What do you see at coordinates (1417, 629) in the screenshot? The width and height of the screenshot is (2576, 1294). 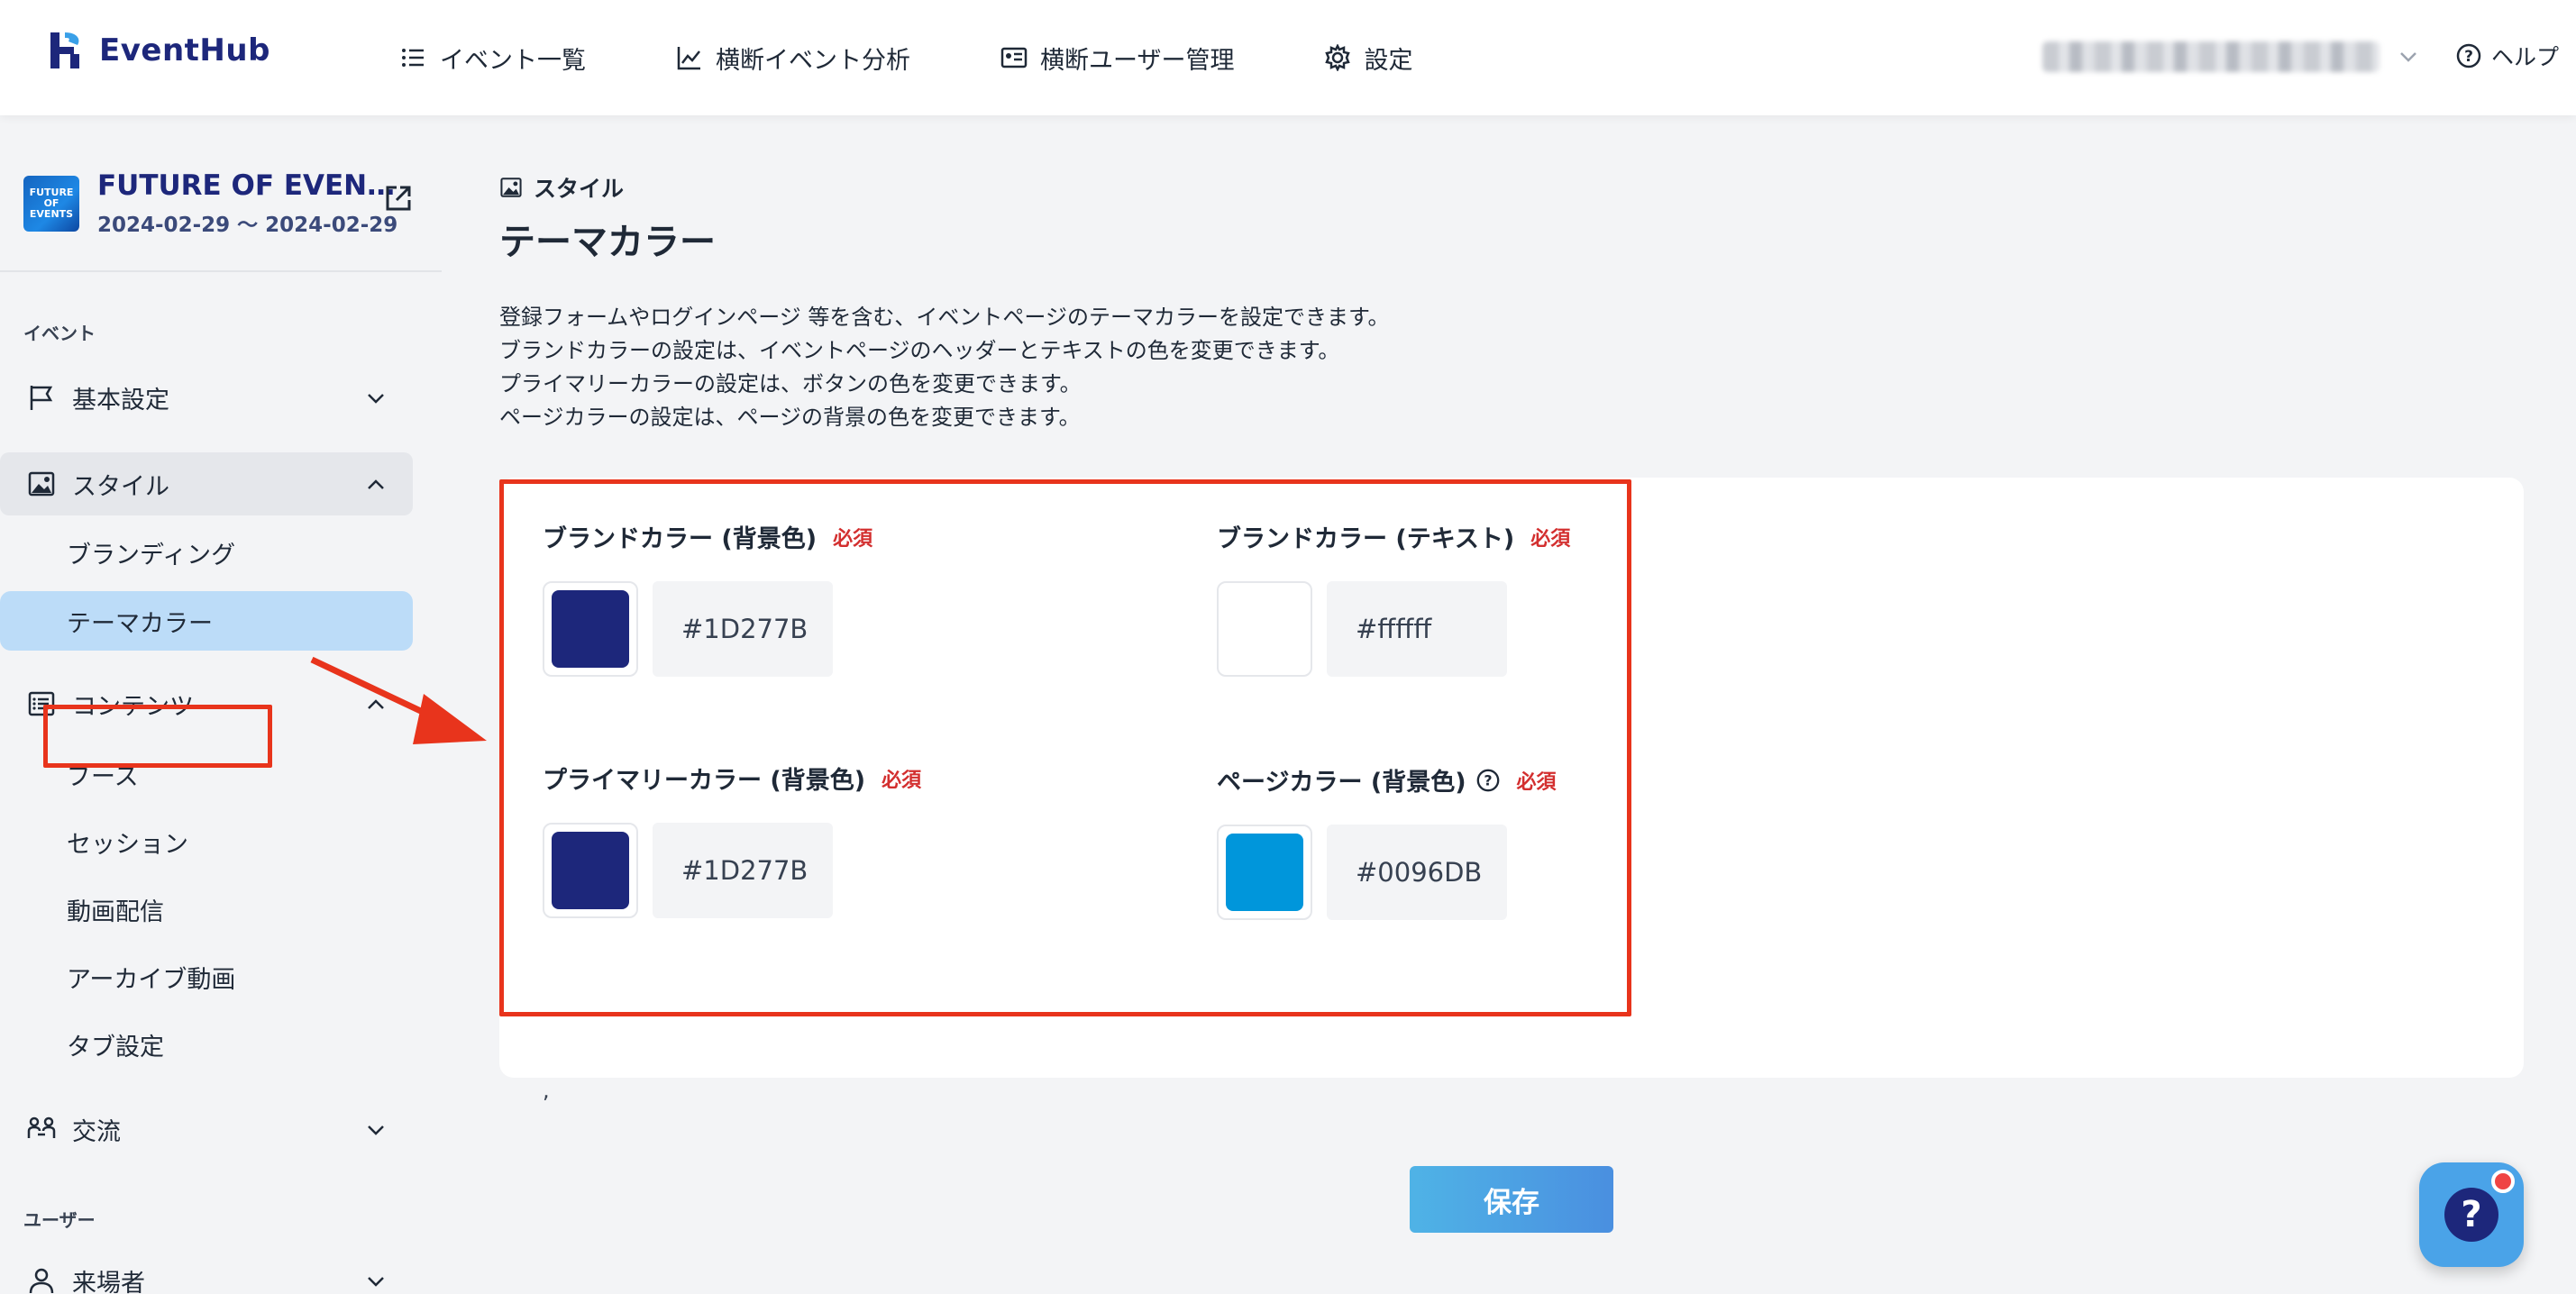 I see `color-hex-input: #ffffff` at bounding box center [1417, 629].